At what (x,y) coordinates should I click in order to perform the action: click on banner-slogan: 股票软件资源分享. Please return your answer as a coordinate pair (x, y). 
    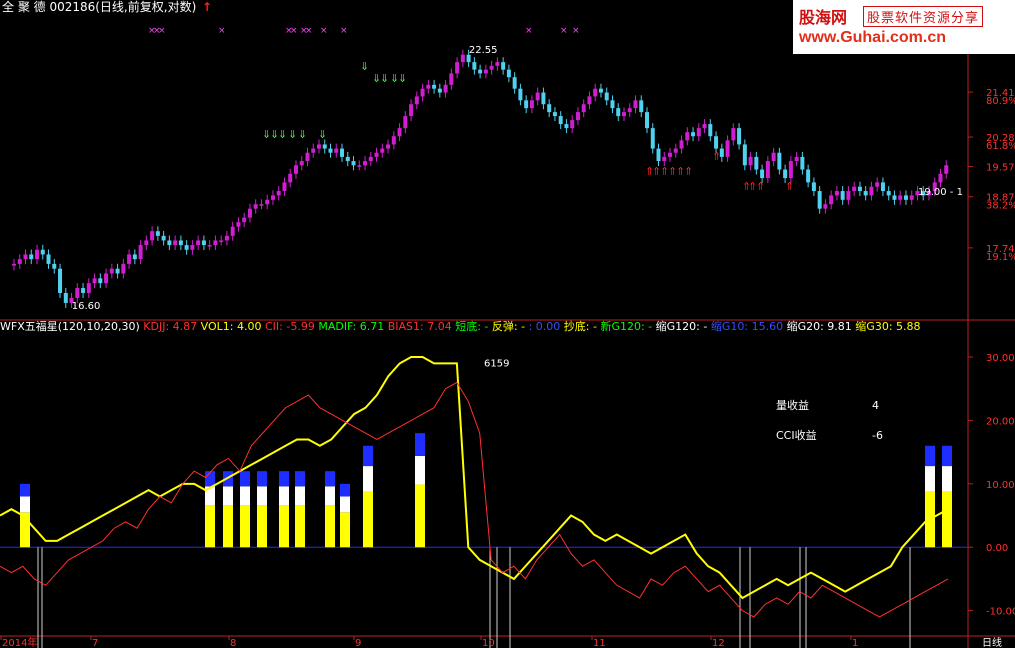
    Looking at the image, I should click on (923, 16).